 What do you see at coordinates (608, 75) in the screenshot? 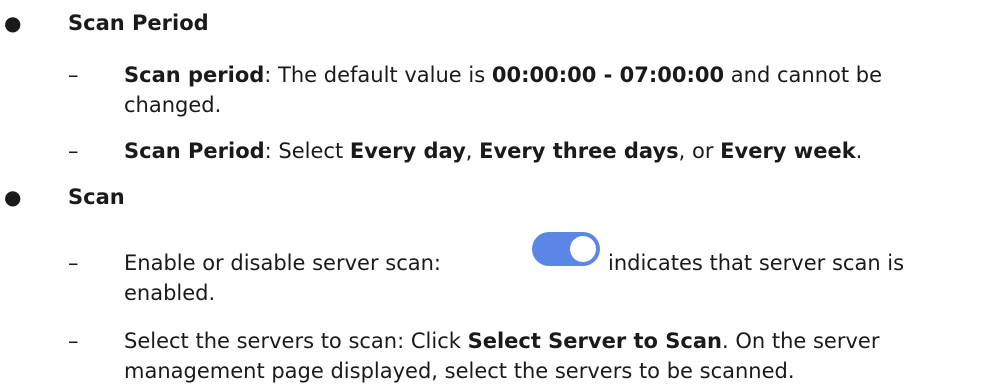
I see `value: 00:00:00 - 07:00:00` at bounding box center [608, 75].